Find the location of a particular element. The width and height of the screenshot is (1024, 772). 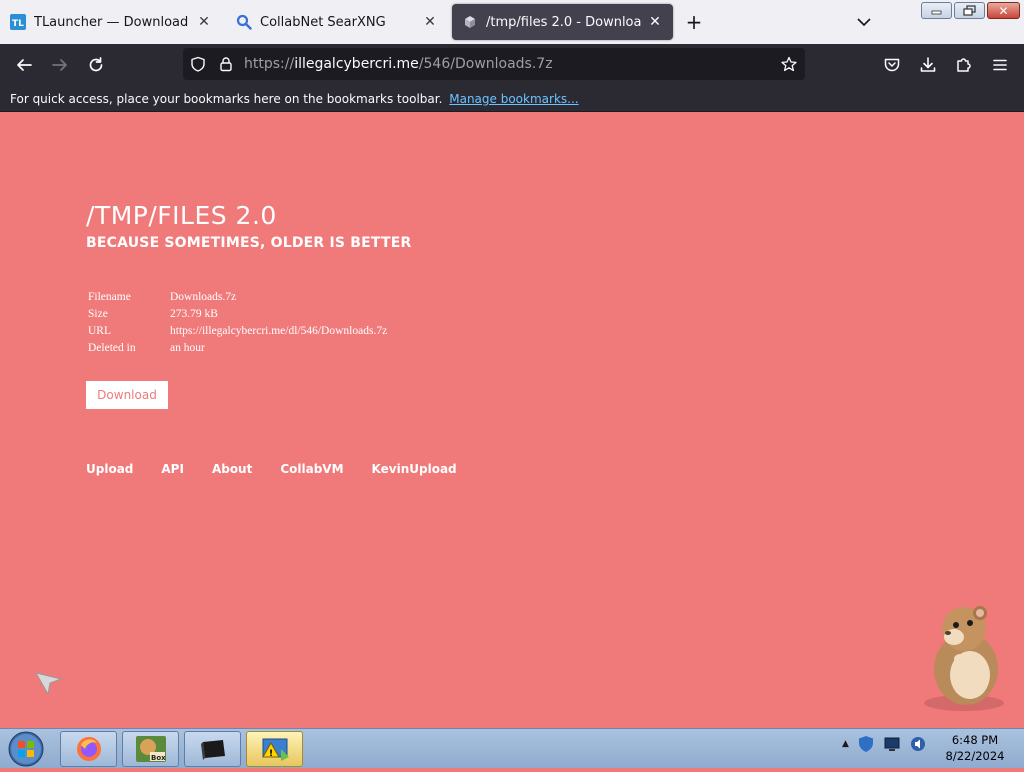

tlauncher-icon: TL is located at coordinates (18, 22).